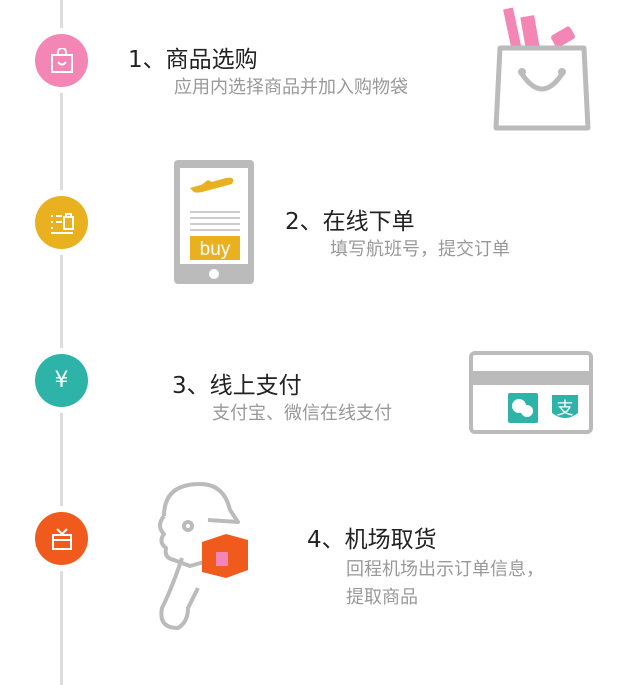 The height and width of the screenshot is (685, 640). I want to click on step-3-title: 3、线上支付, so click(237, 386).